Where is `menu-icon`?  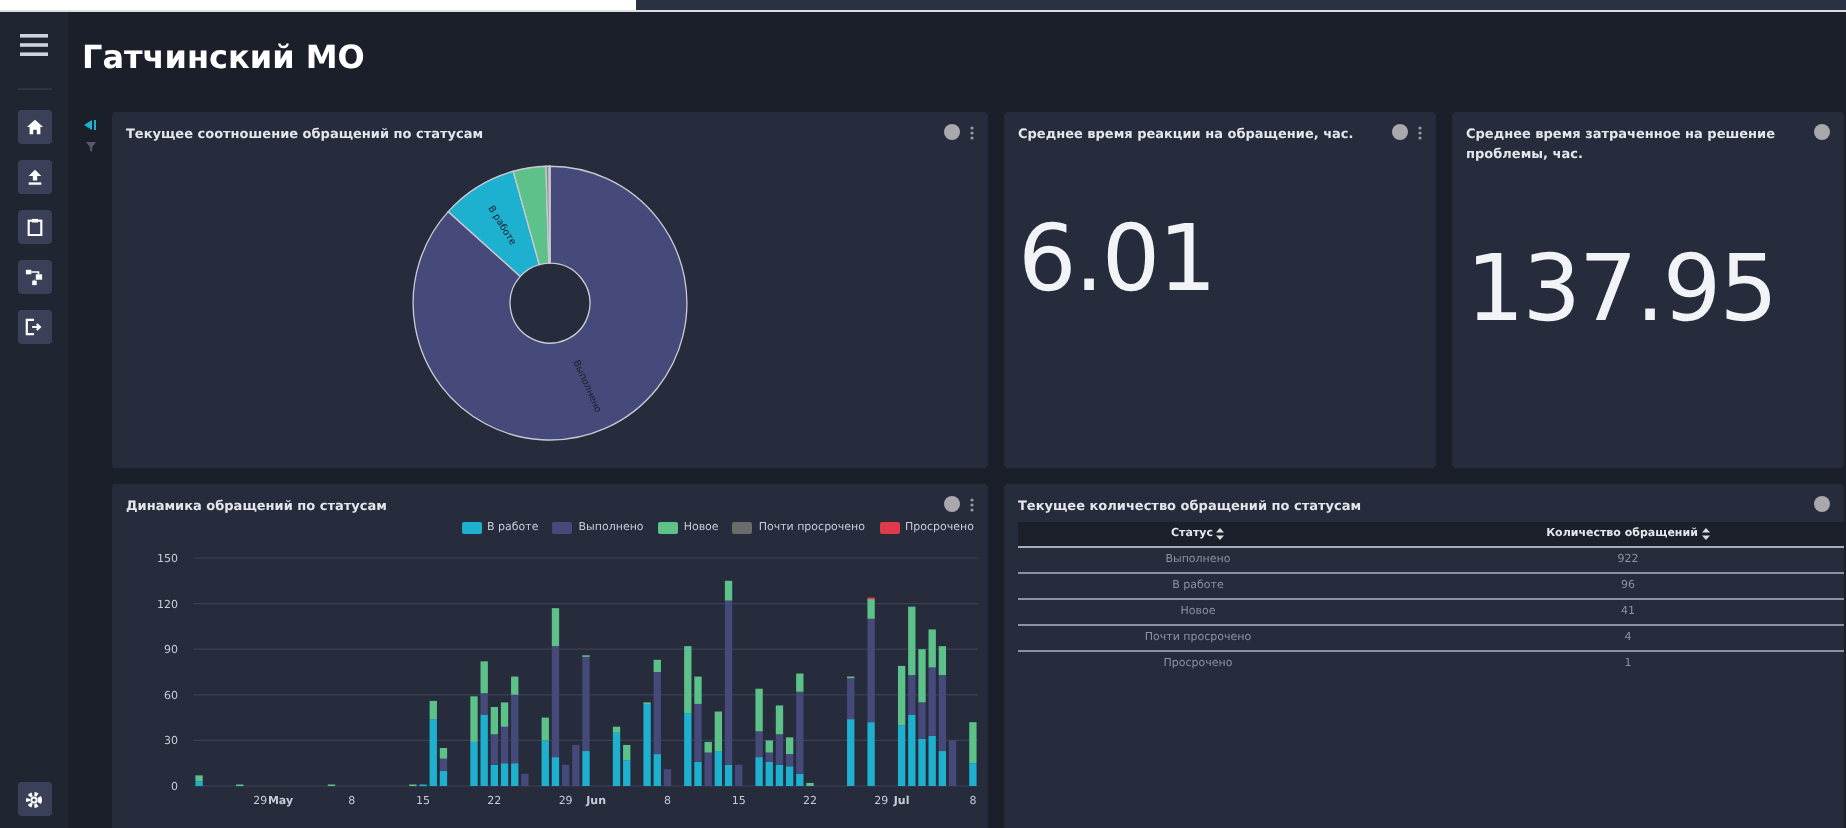
menu-icon is located at coordinates (34, 45).